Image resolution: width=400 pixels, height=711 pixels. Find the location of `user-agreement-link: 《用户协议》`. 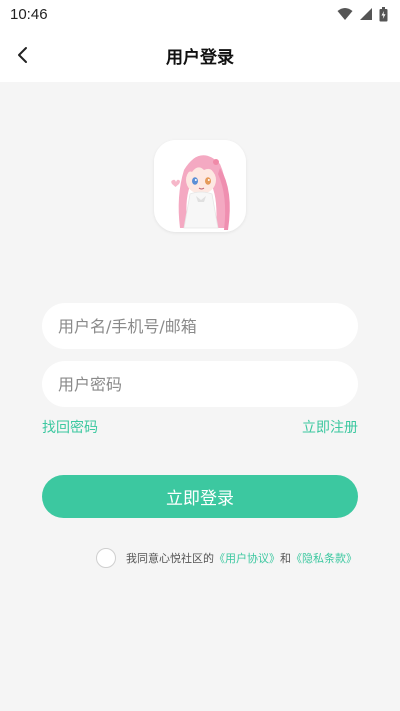

user-agreement-link: 《用户协议》 is located at coordinates (247, 558).